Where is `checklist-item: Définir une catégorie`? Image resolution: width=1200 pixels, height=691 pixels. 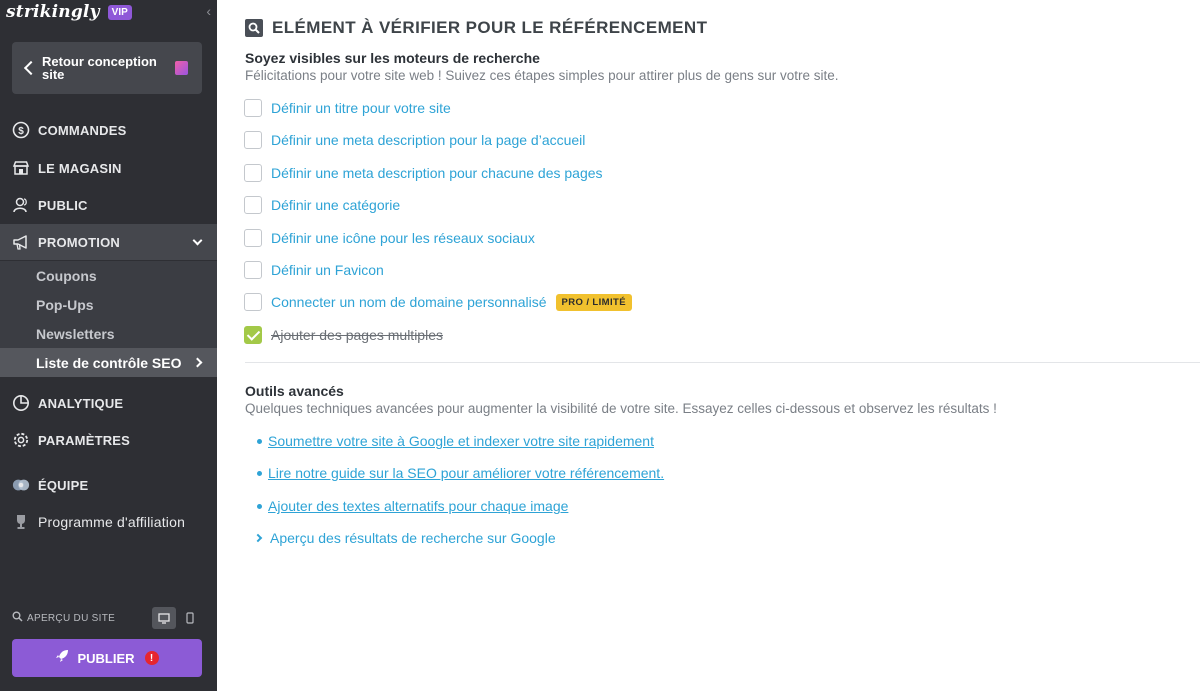 checklist-item: Définir une catégorie is located at coordinates (322, 205).